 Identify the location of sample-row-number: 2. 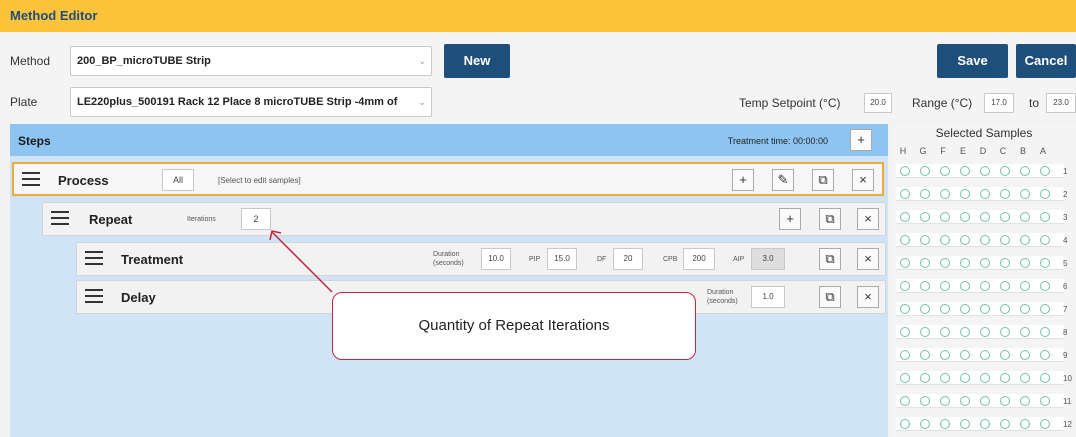
(1065, 194).